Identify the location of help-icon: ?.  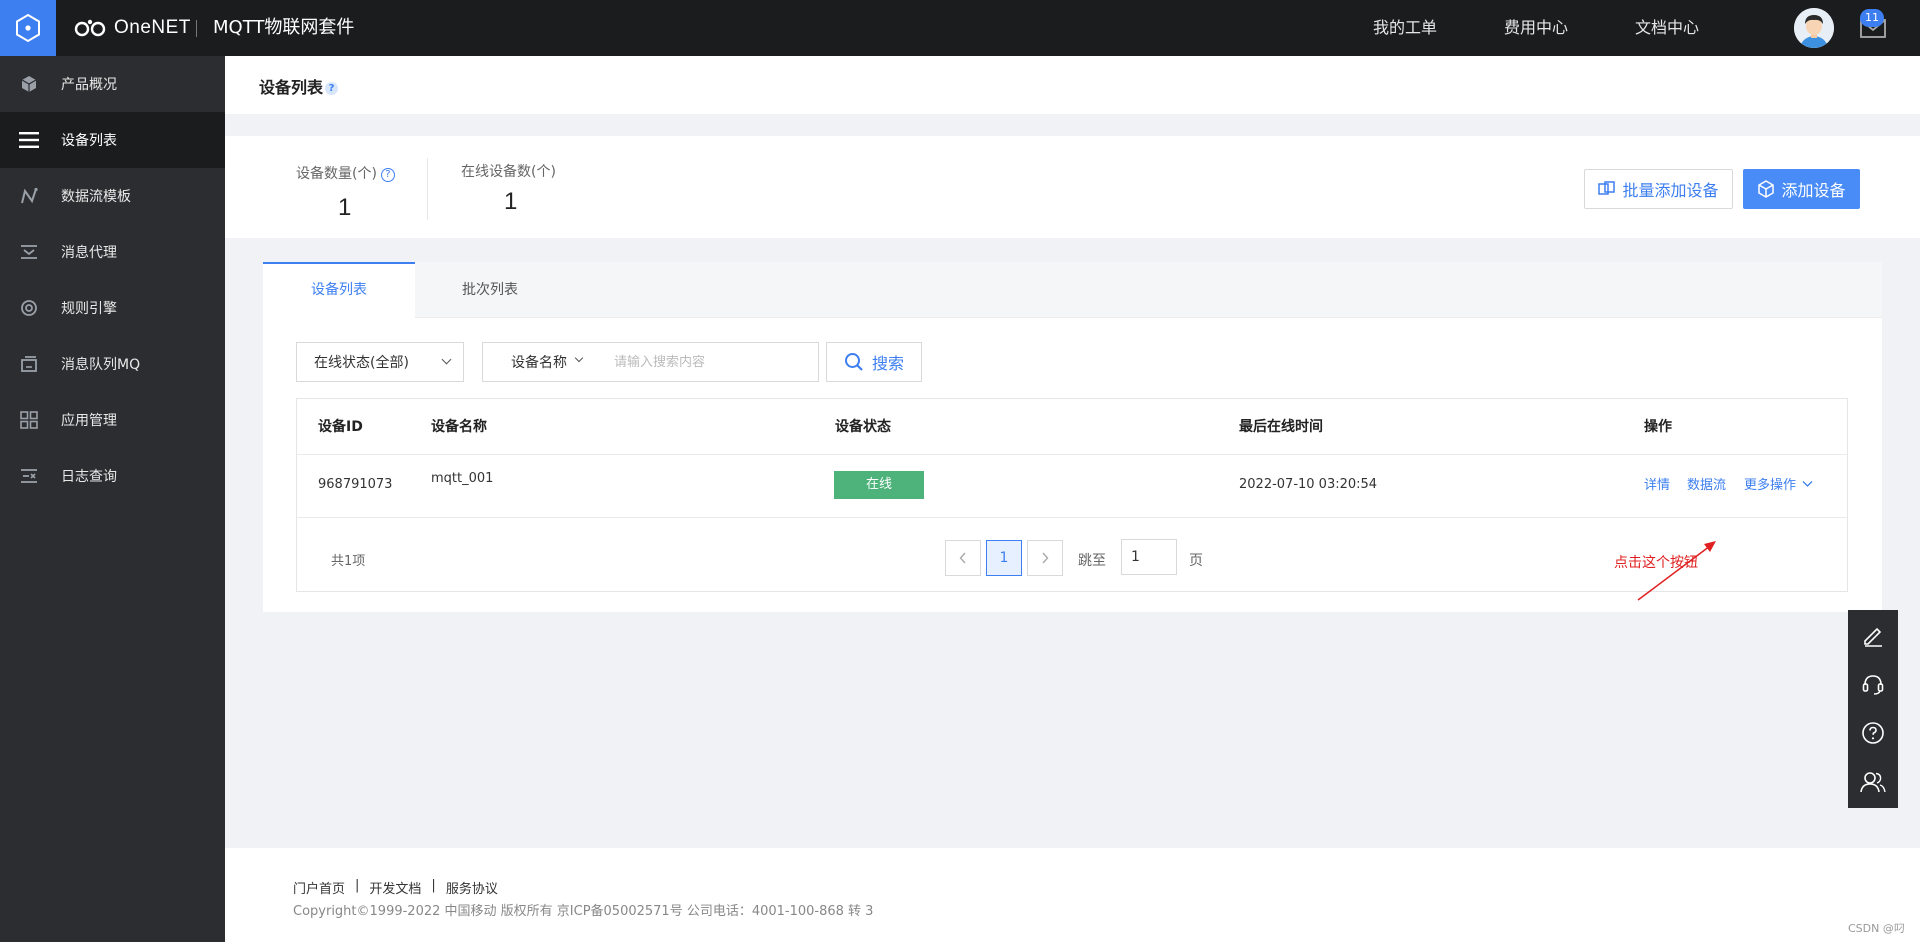
(332, 88).